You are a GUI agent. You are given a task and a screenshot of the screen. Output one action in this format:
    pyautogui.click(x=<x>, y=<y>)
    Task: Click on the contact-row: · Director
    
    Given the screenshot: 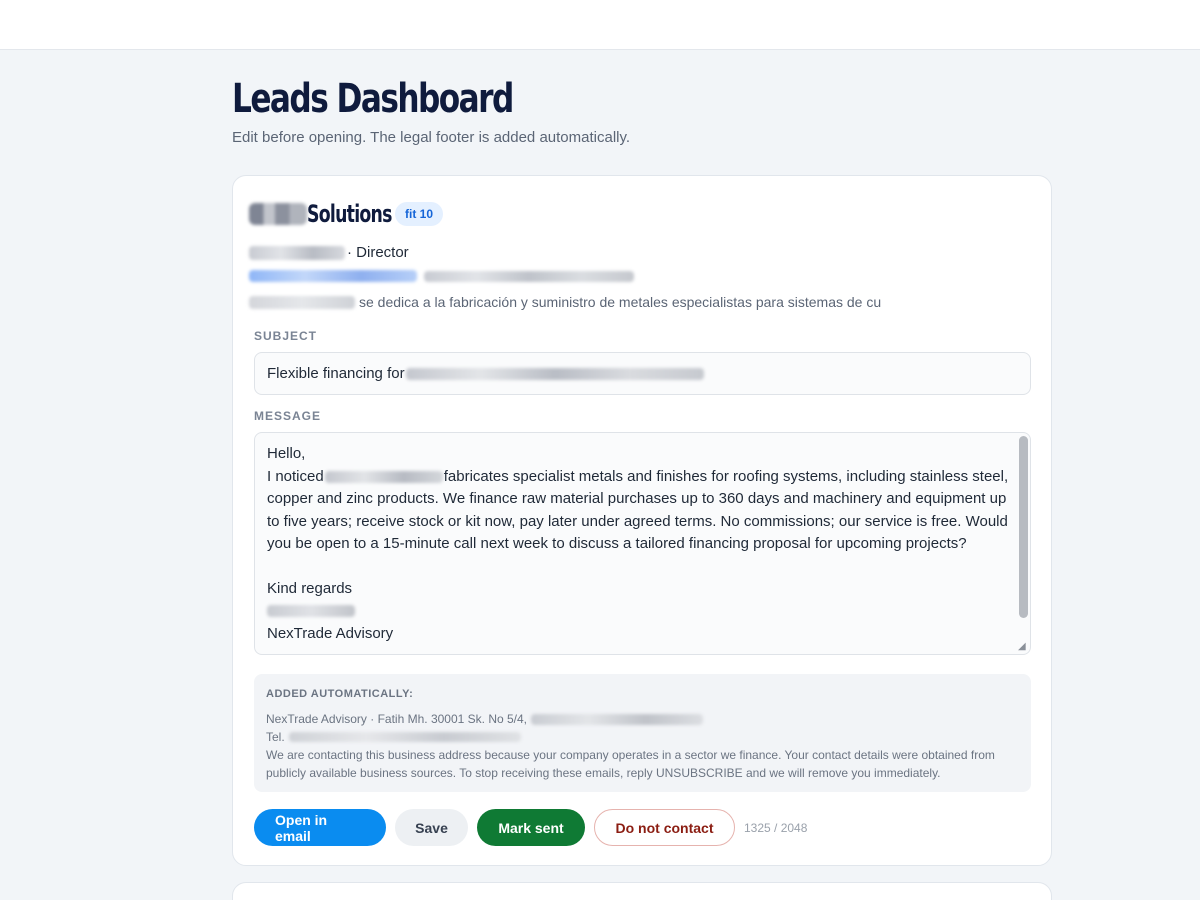 What is the action you would take?
    pyautogui.click(x=329, y=252)
    